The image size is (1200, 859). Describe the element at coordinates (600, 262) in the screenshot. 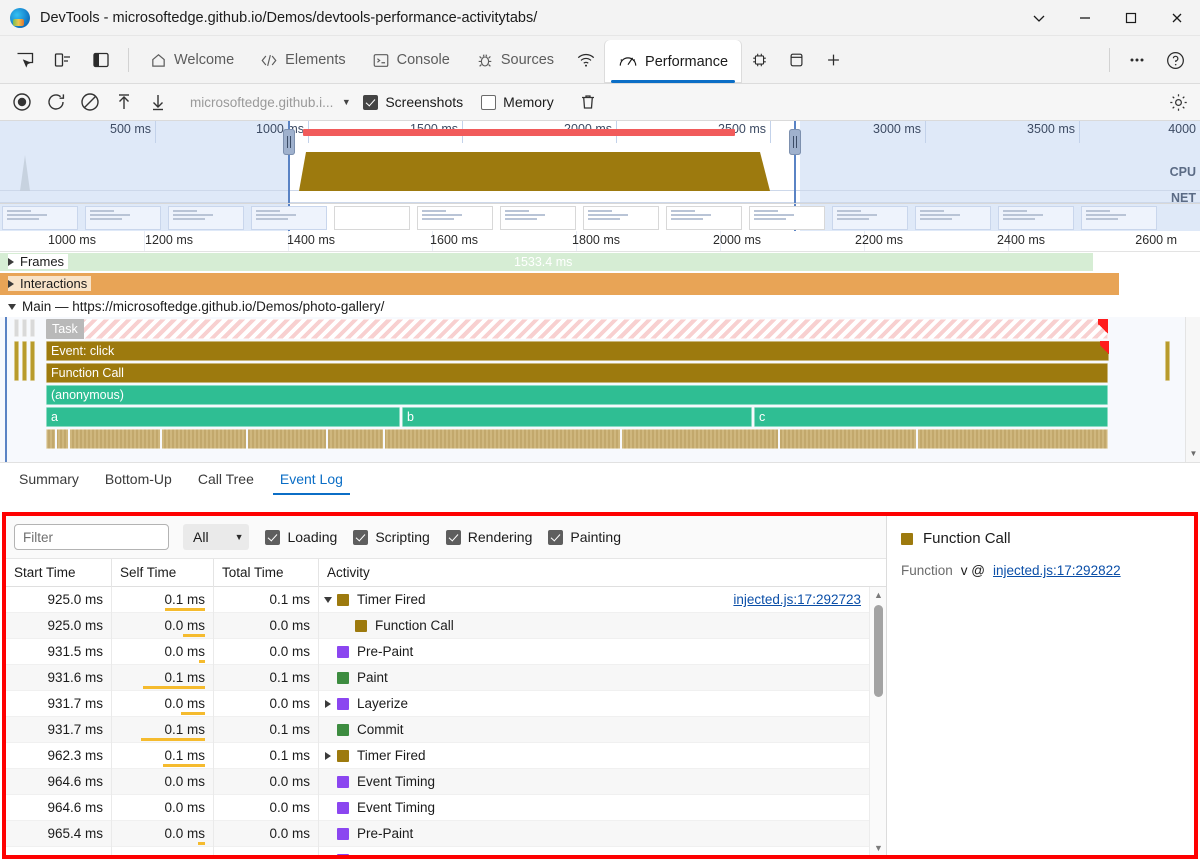

I see `track-frames: 1533.4 ms Frames` at that location.